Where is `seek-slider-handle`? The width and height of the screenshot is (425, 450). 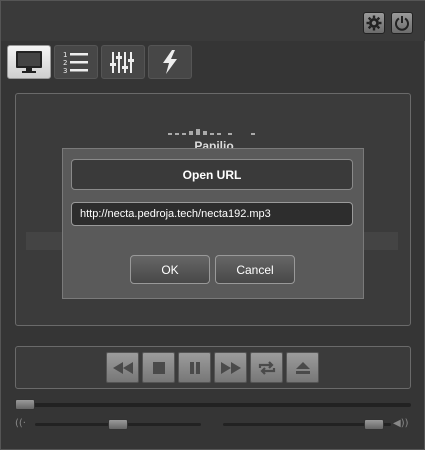 seek-slider-handle is located at coordinates (25, 404).